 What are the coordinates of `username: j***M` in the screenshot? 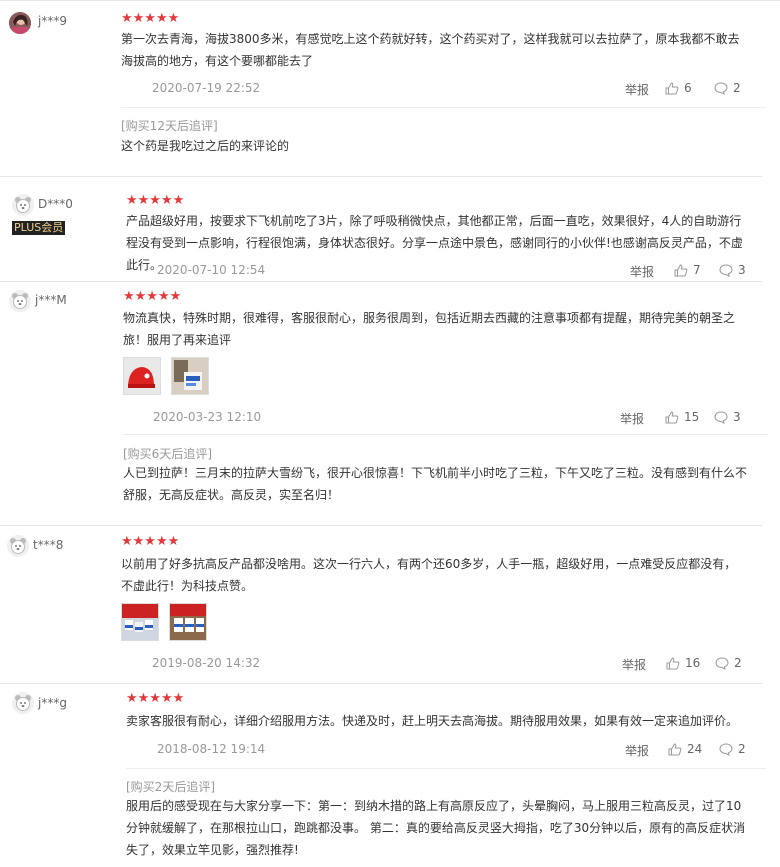 It's located at (51, 300).